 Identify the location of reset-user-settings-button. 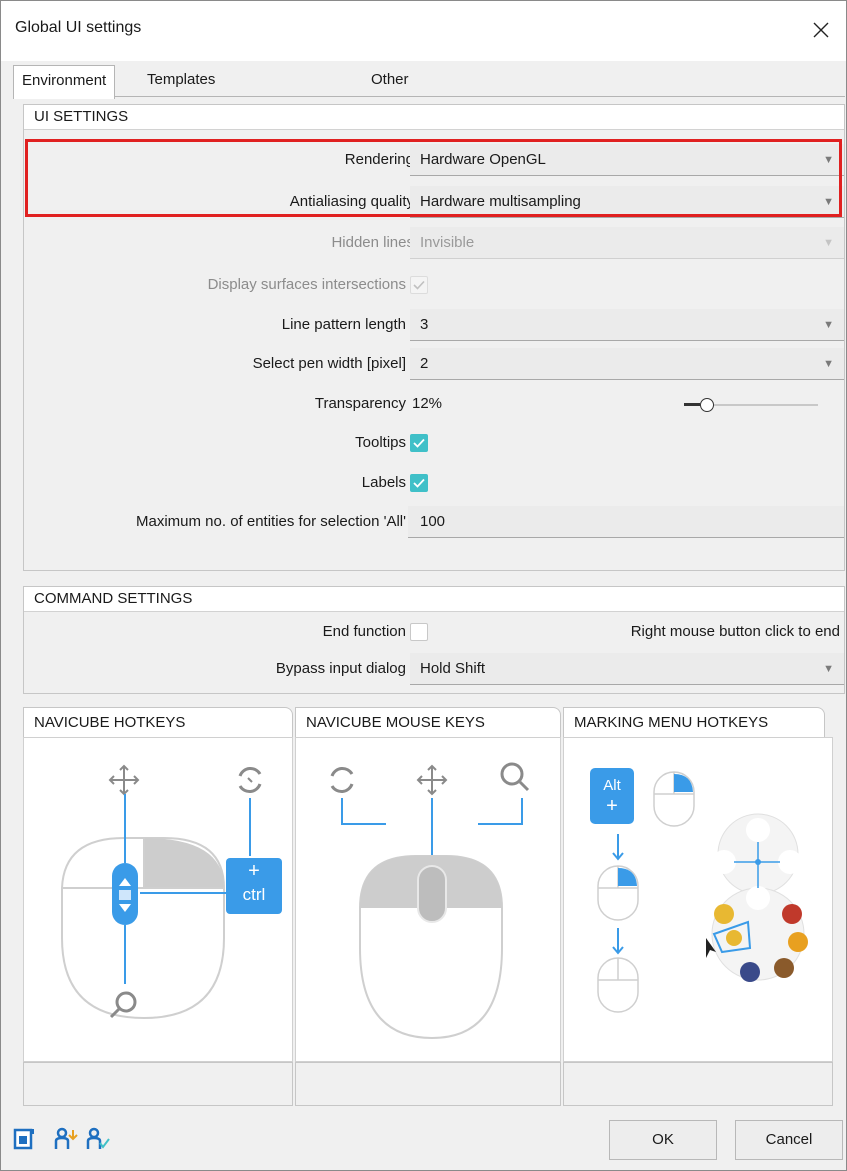
(98, 1139).